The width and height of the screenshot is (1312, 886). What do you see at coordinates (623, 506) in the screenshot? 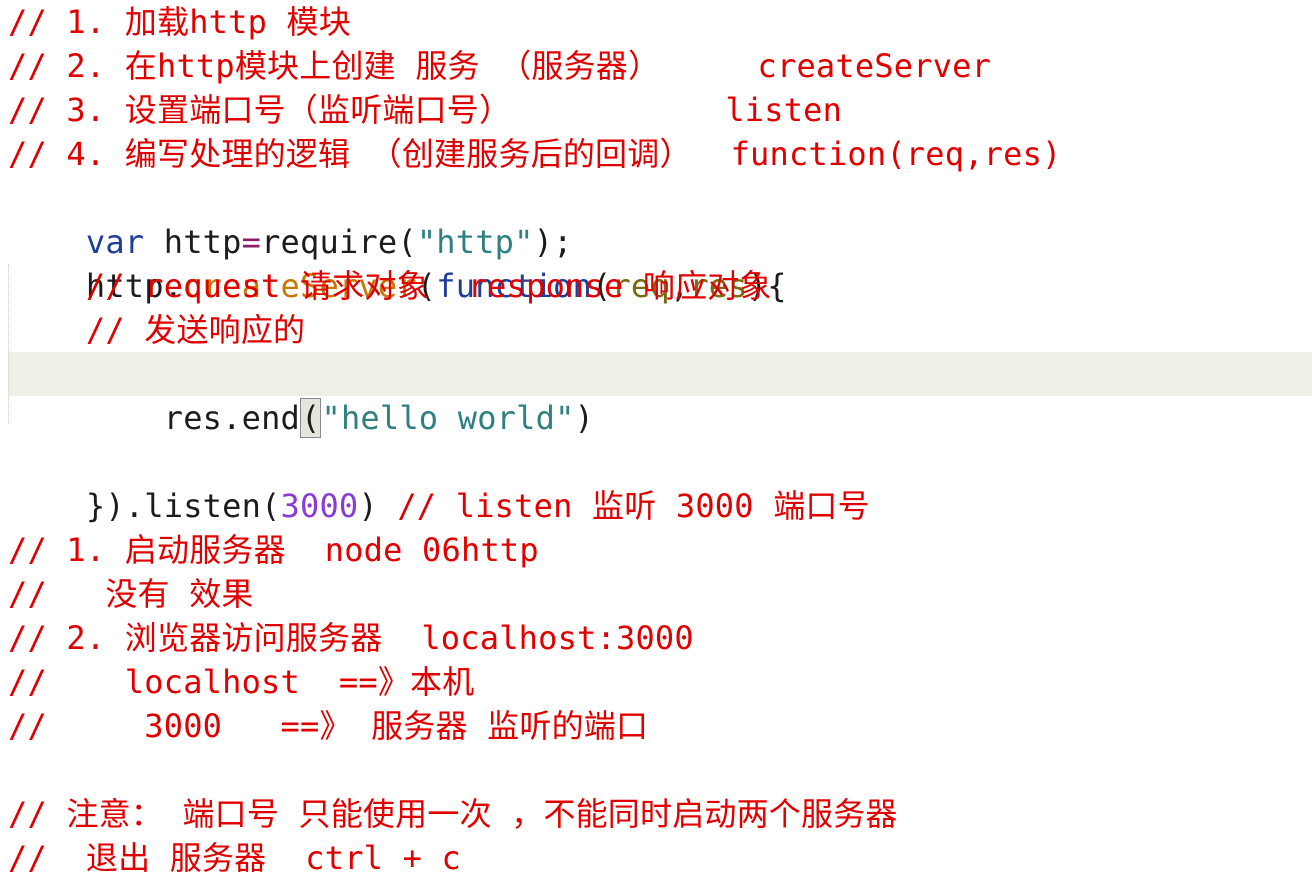
I see `comment-token: // listen 监听 3000 端口号` at bounding box center [623, 506].